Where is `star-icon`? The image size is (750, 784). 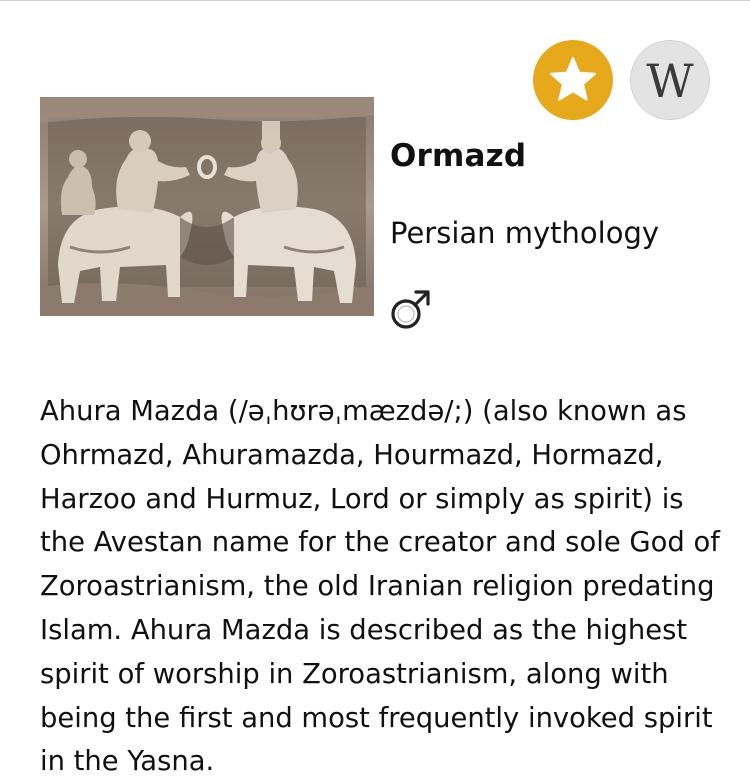 star-icon is located at coordinates (573, 79).